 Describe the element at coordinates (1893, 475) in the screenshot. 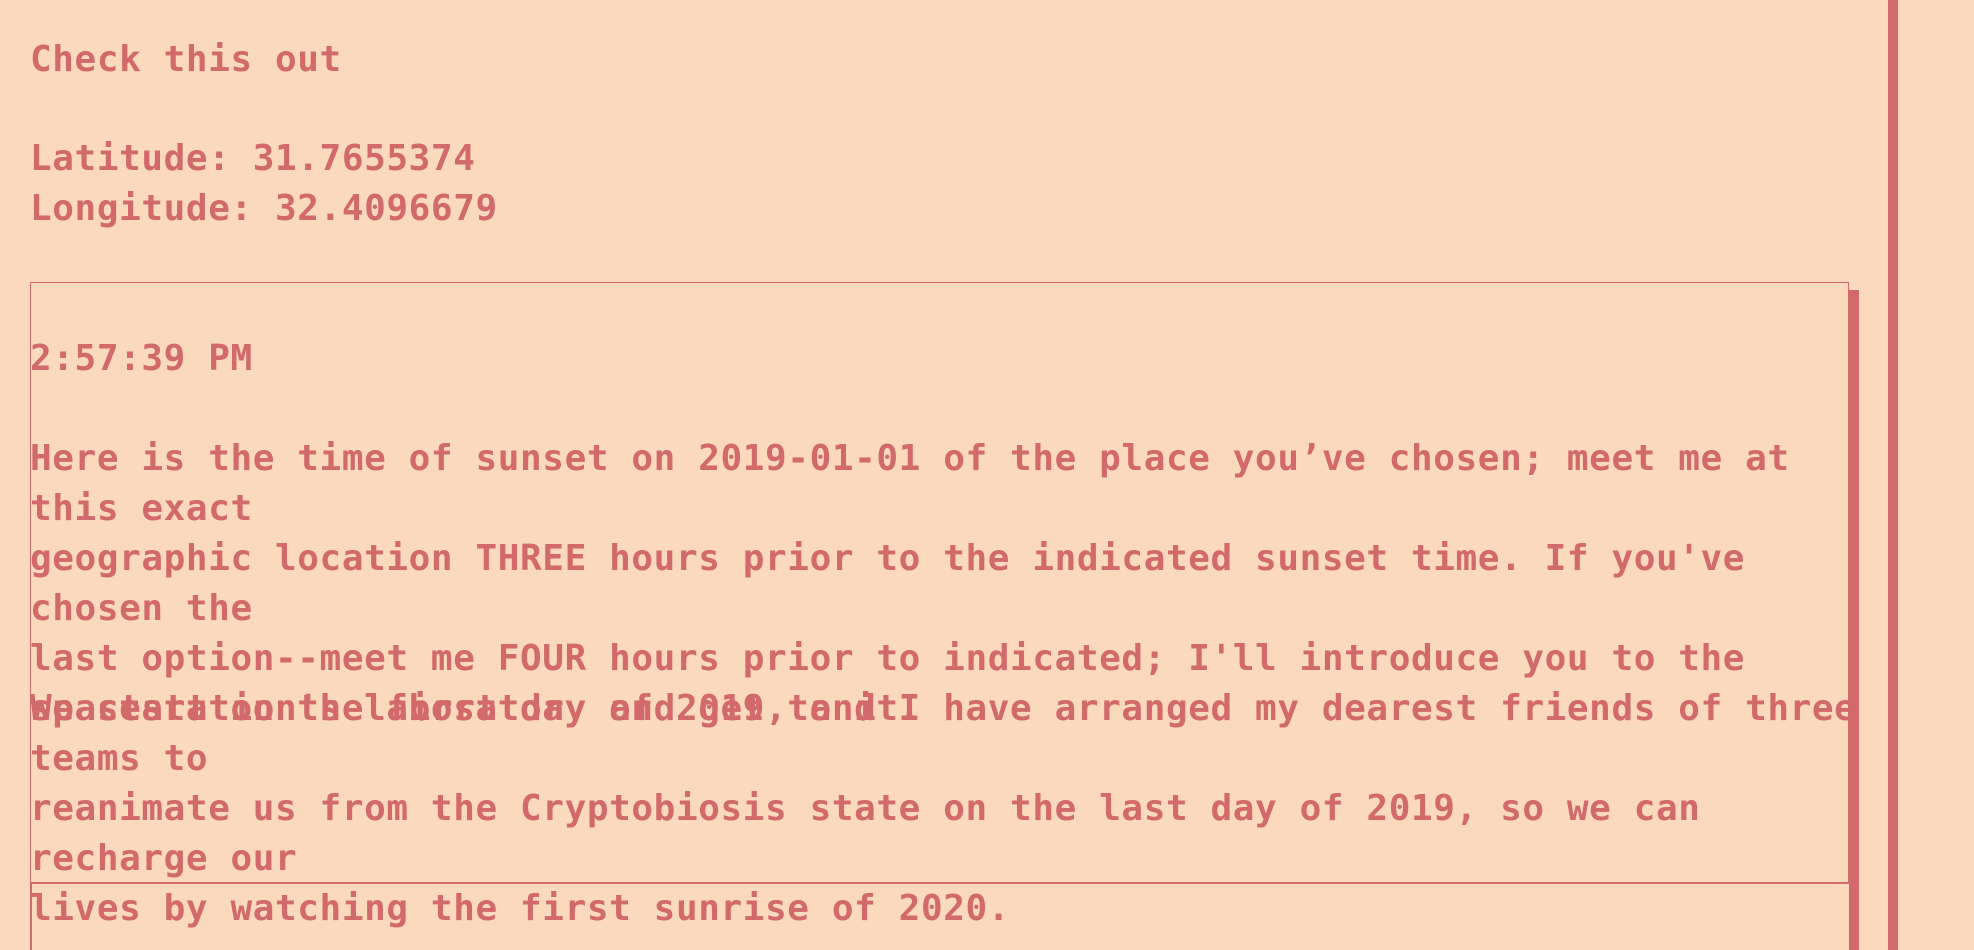

I see `page-scrollbar` at that location.